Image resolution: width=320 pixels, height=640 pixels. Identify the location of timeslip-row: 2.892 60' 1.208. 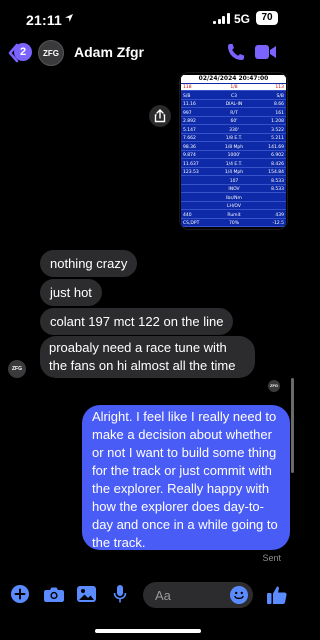
(233, 121).